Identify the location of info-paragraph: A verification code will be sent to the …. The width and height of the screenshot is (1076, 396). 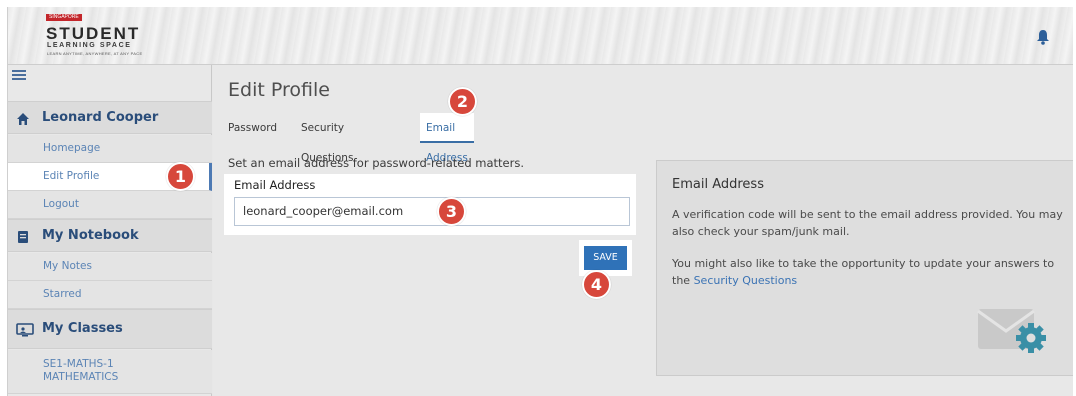
(867, 223).